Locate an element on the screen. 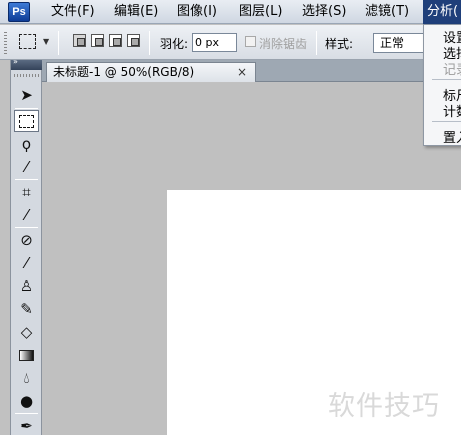 This screenshot has height=435, width=461. menu-file: 文件(F) is located at coordinates (73, 12).